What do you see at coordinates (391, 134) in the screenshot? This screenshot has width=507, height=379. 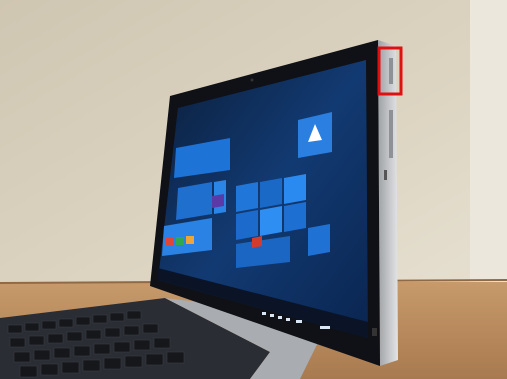 I see `volume-button` at bounding box center [391, 134].